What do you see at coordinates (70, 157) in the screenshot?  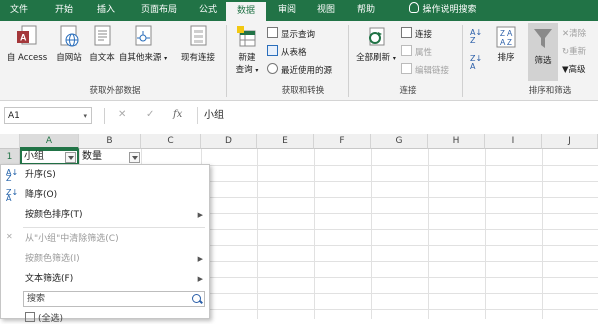 I see `filter-dropdown-a1` at bounding box center [70, 157].